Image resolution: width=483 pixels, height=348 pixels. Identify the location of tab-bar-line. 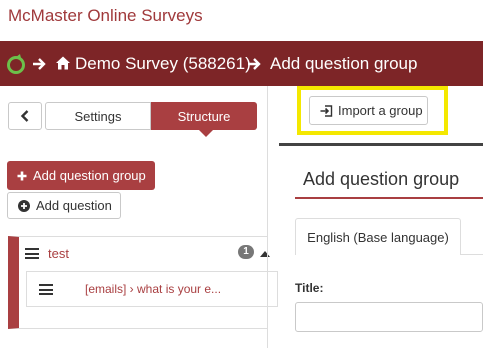
(472, 254).